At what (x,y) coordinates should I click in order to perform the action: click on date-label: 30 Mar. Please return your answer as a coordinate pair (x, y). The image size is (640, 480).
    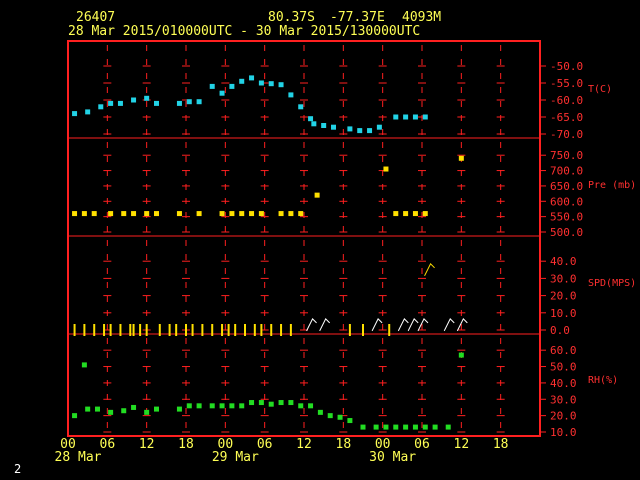
    Looking at the image, I should click on (392, 457).